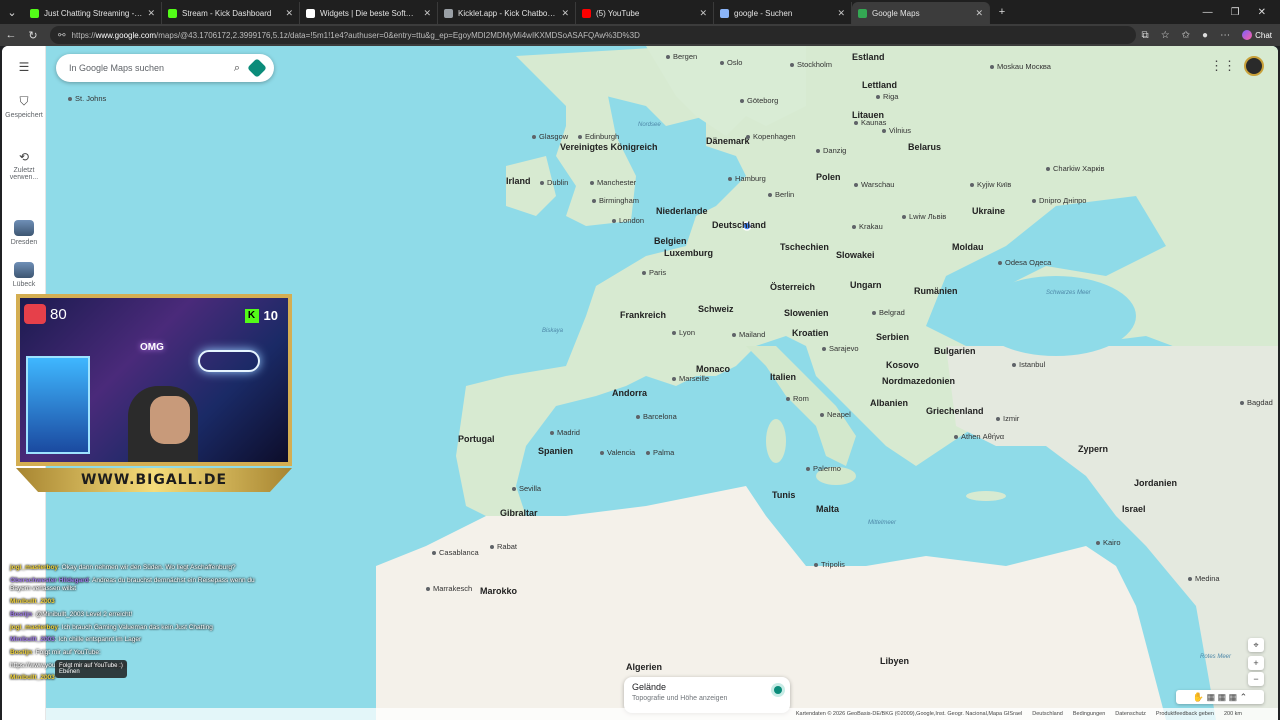  What do you see at coordinates (518, 181) in the screenshot?
I see `map-country-label: Irland` at bounding box center [518, 181].